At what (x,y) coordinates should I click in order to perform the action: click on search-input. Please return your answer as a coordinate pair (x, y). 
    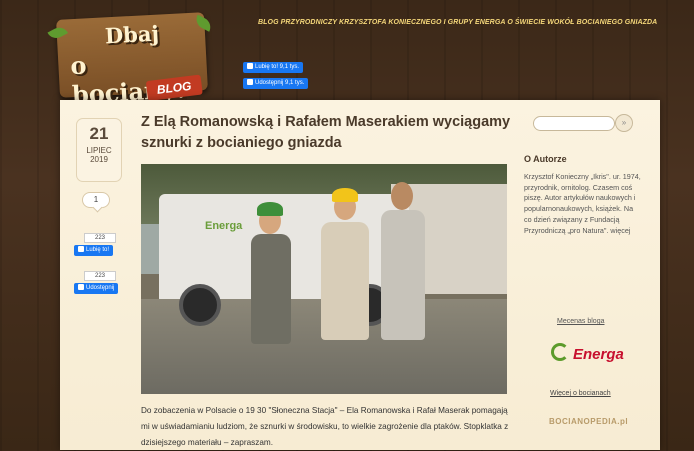
    Looking at the image, I should click on (574, 123).